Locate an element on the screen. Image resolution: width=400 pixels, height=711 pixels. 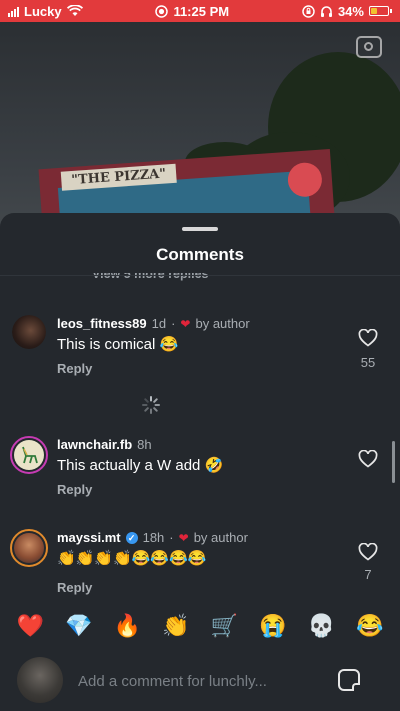
comment-meta: lawnchair.fb 8h is located at coordinates (104, 444).